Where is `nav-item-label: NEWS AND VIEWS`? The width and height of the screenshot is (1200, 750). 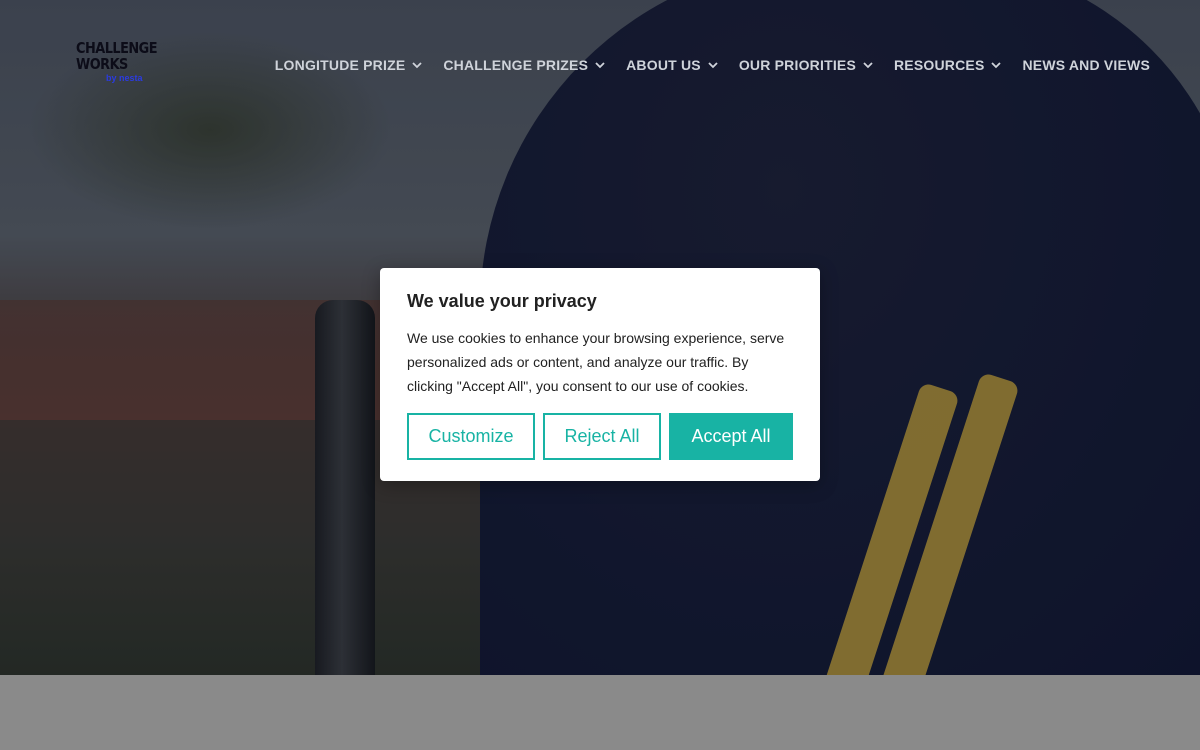 nav-item-label: NEWS AND VIEWS is located at coordinates (1086, 65).